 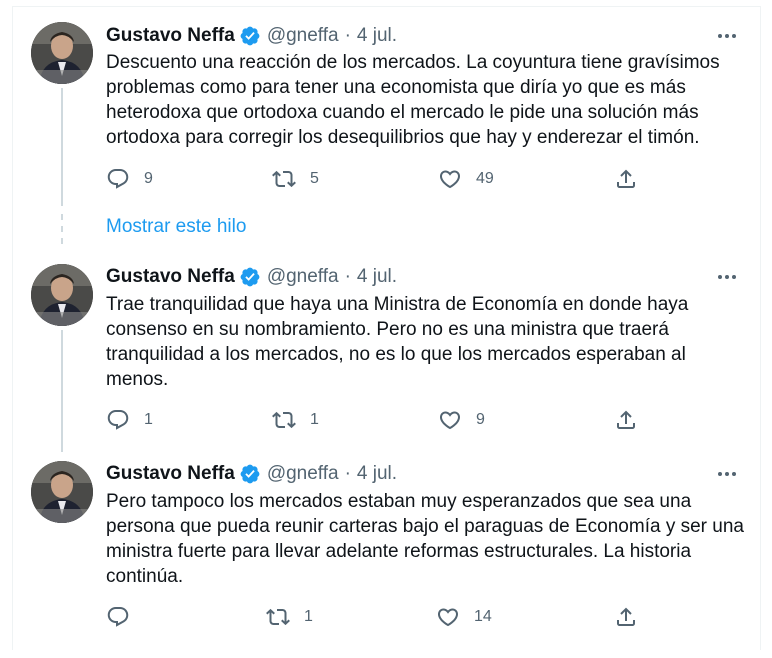 I want to click on retweet-button: 5, so click(x=295, y=179).